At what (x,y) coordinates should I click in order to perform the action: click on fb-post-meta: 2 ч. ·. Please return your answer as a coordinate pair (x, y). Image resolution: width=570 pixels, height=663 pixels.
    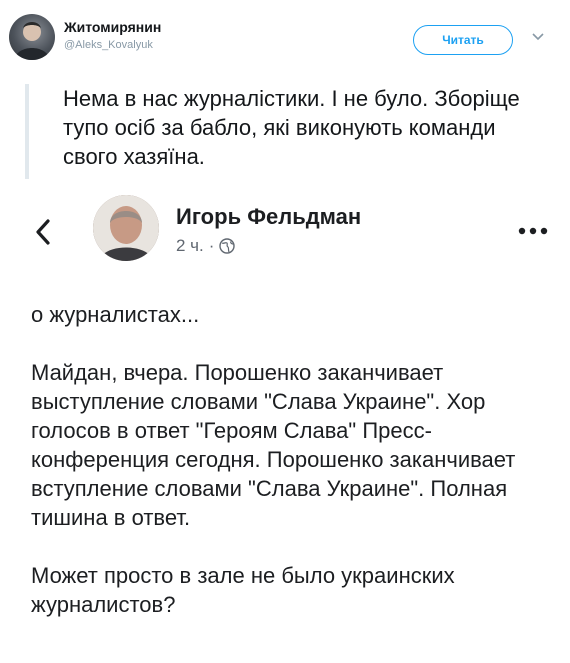
    Looking at the image, I should click on (206, 246).